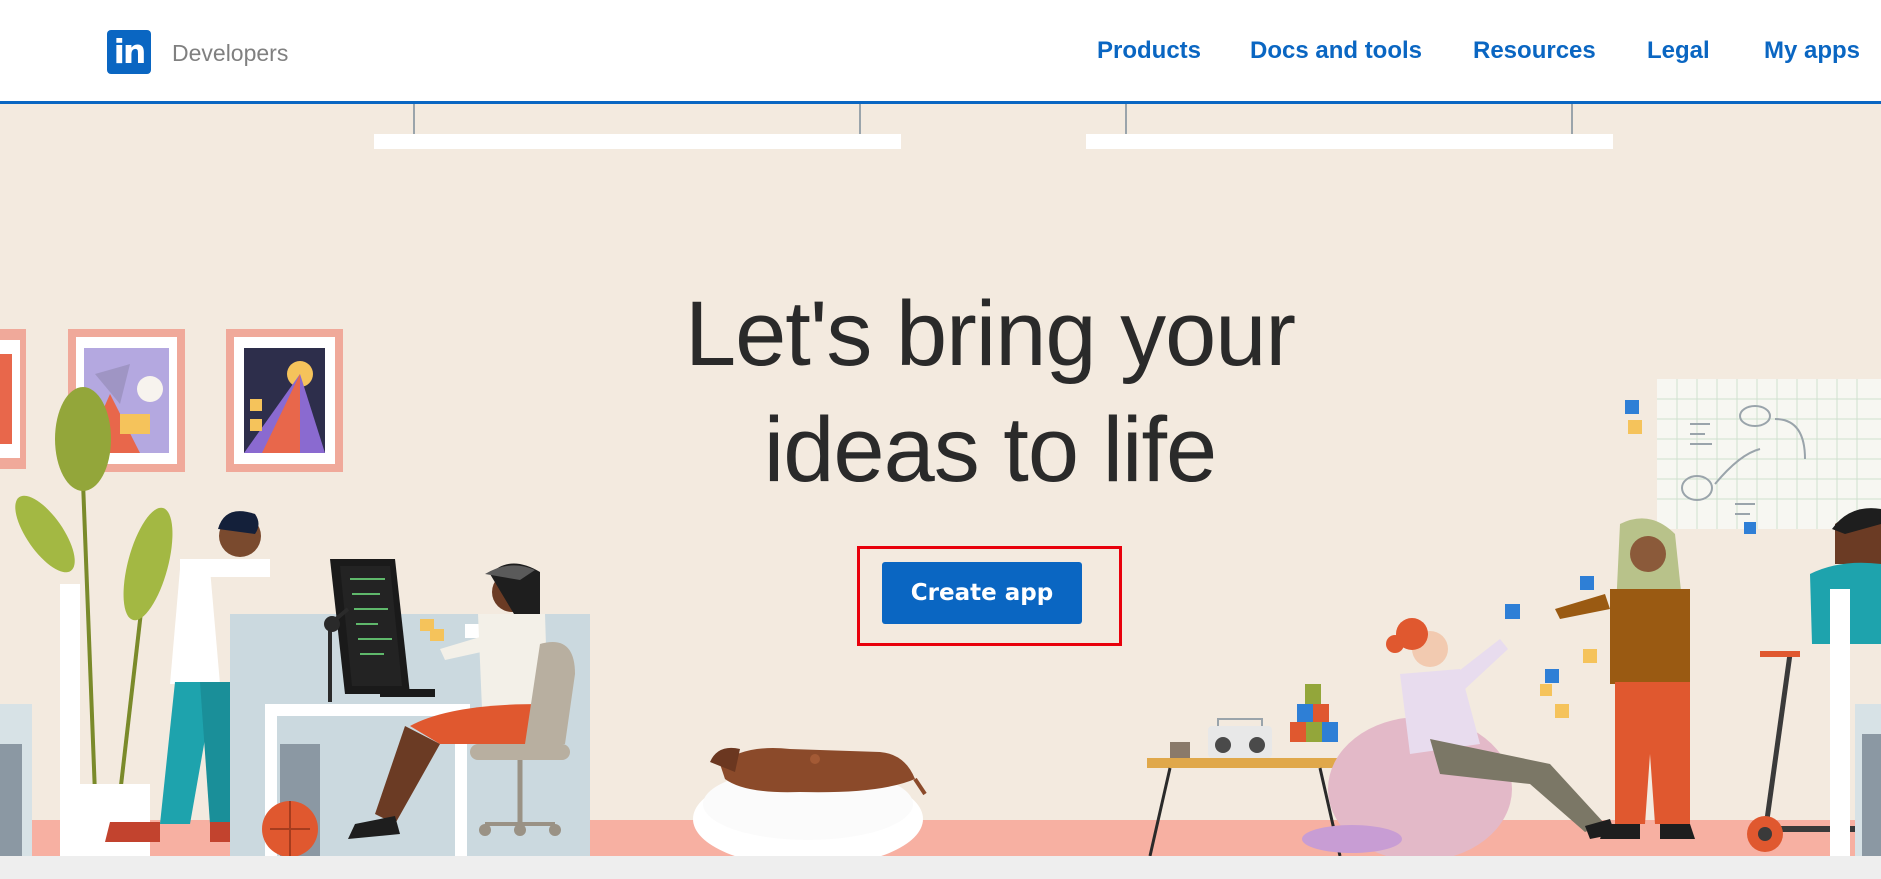 The width and height of the screenshot is (1881, 879). Describe the element at coordinates (1812, 51) in the screenshot. I see `nav-my-apps-link: My apps` at that location.